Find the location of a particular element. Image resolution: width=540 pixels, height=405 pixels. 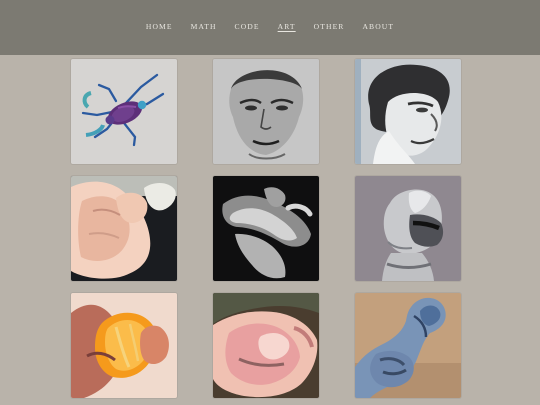

gallery-tile-armor-helmet is located at coordinates (408, 228).